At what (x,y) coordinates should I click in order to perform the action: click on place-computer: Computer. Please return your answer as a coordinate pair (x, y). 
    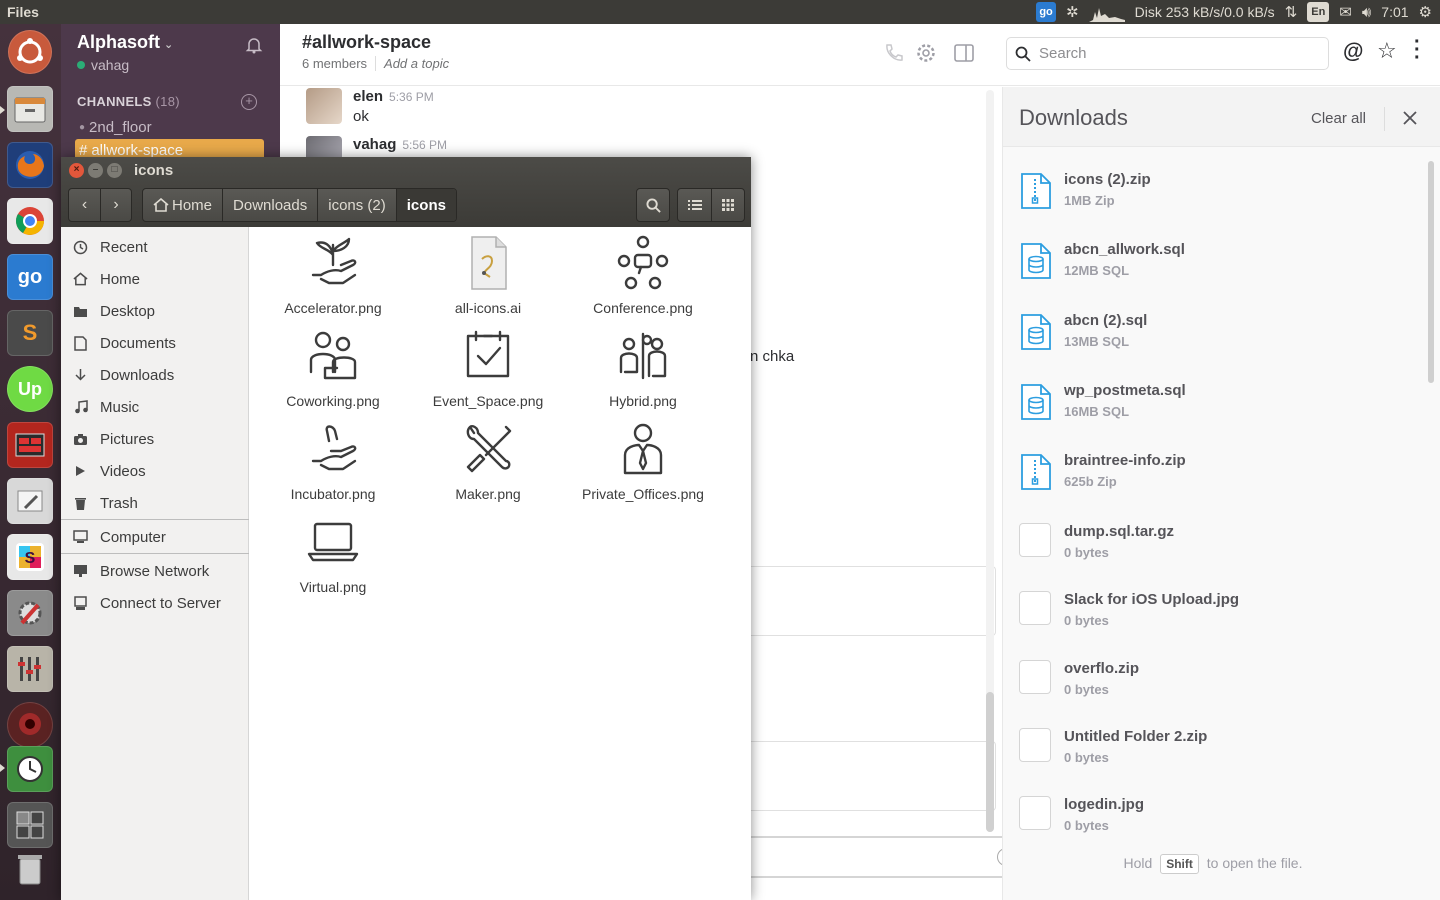
    Looking at the image, I should click on (155, 537).